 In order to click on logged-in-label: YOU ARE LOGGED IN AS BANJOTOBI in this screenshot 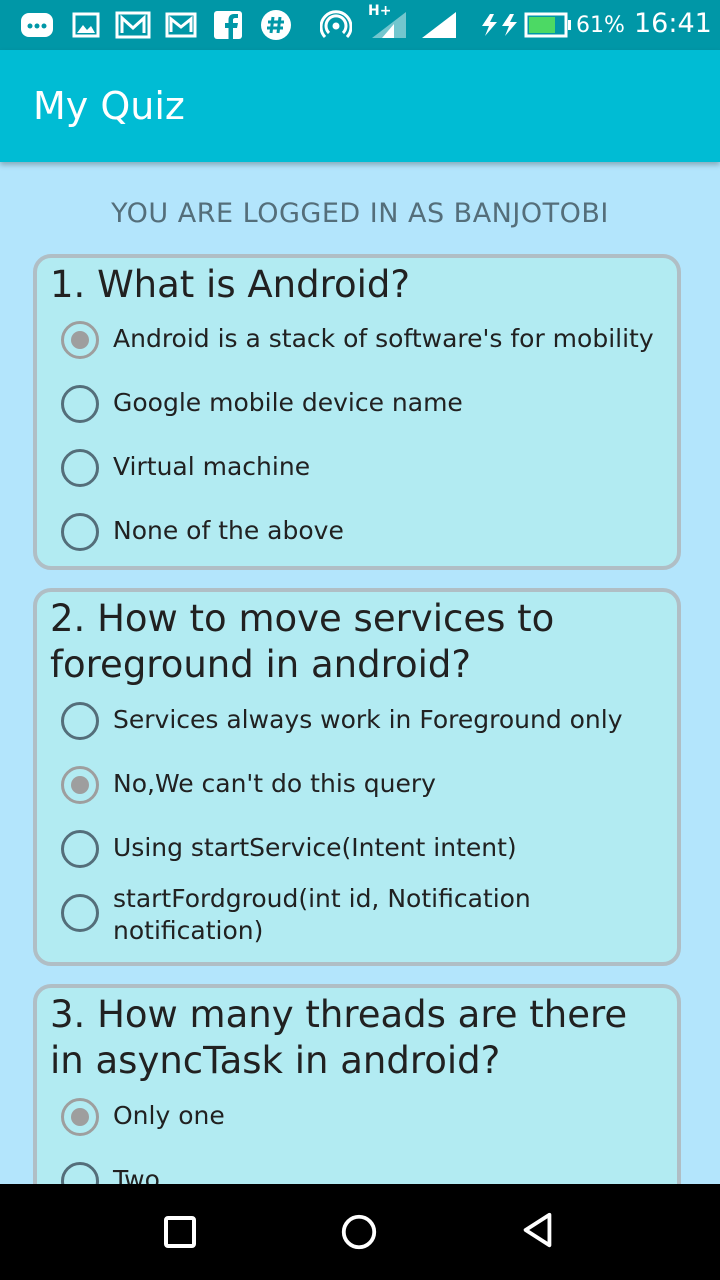, I will do `click(360, 213)`.